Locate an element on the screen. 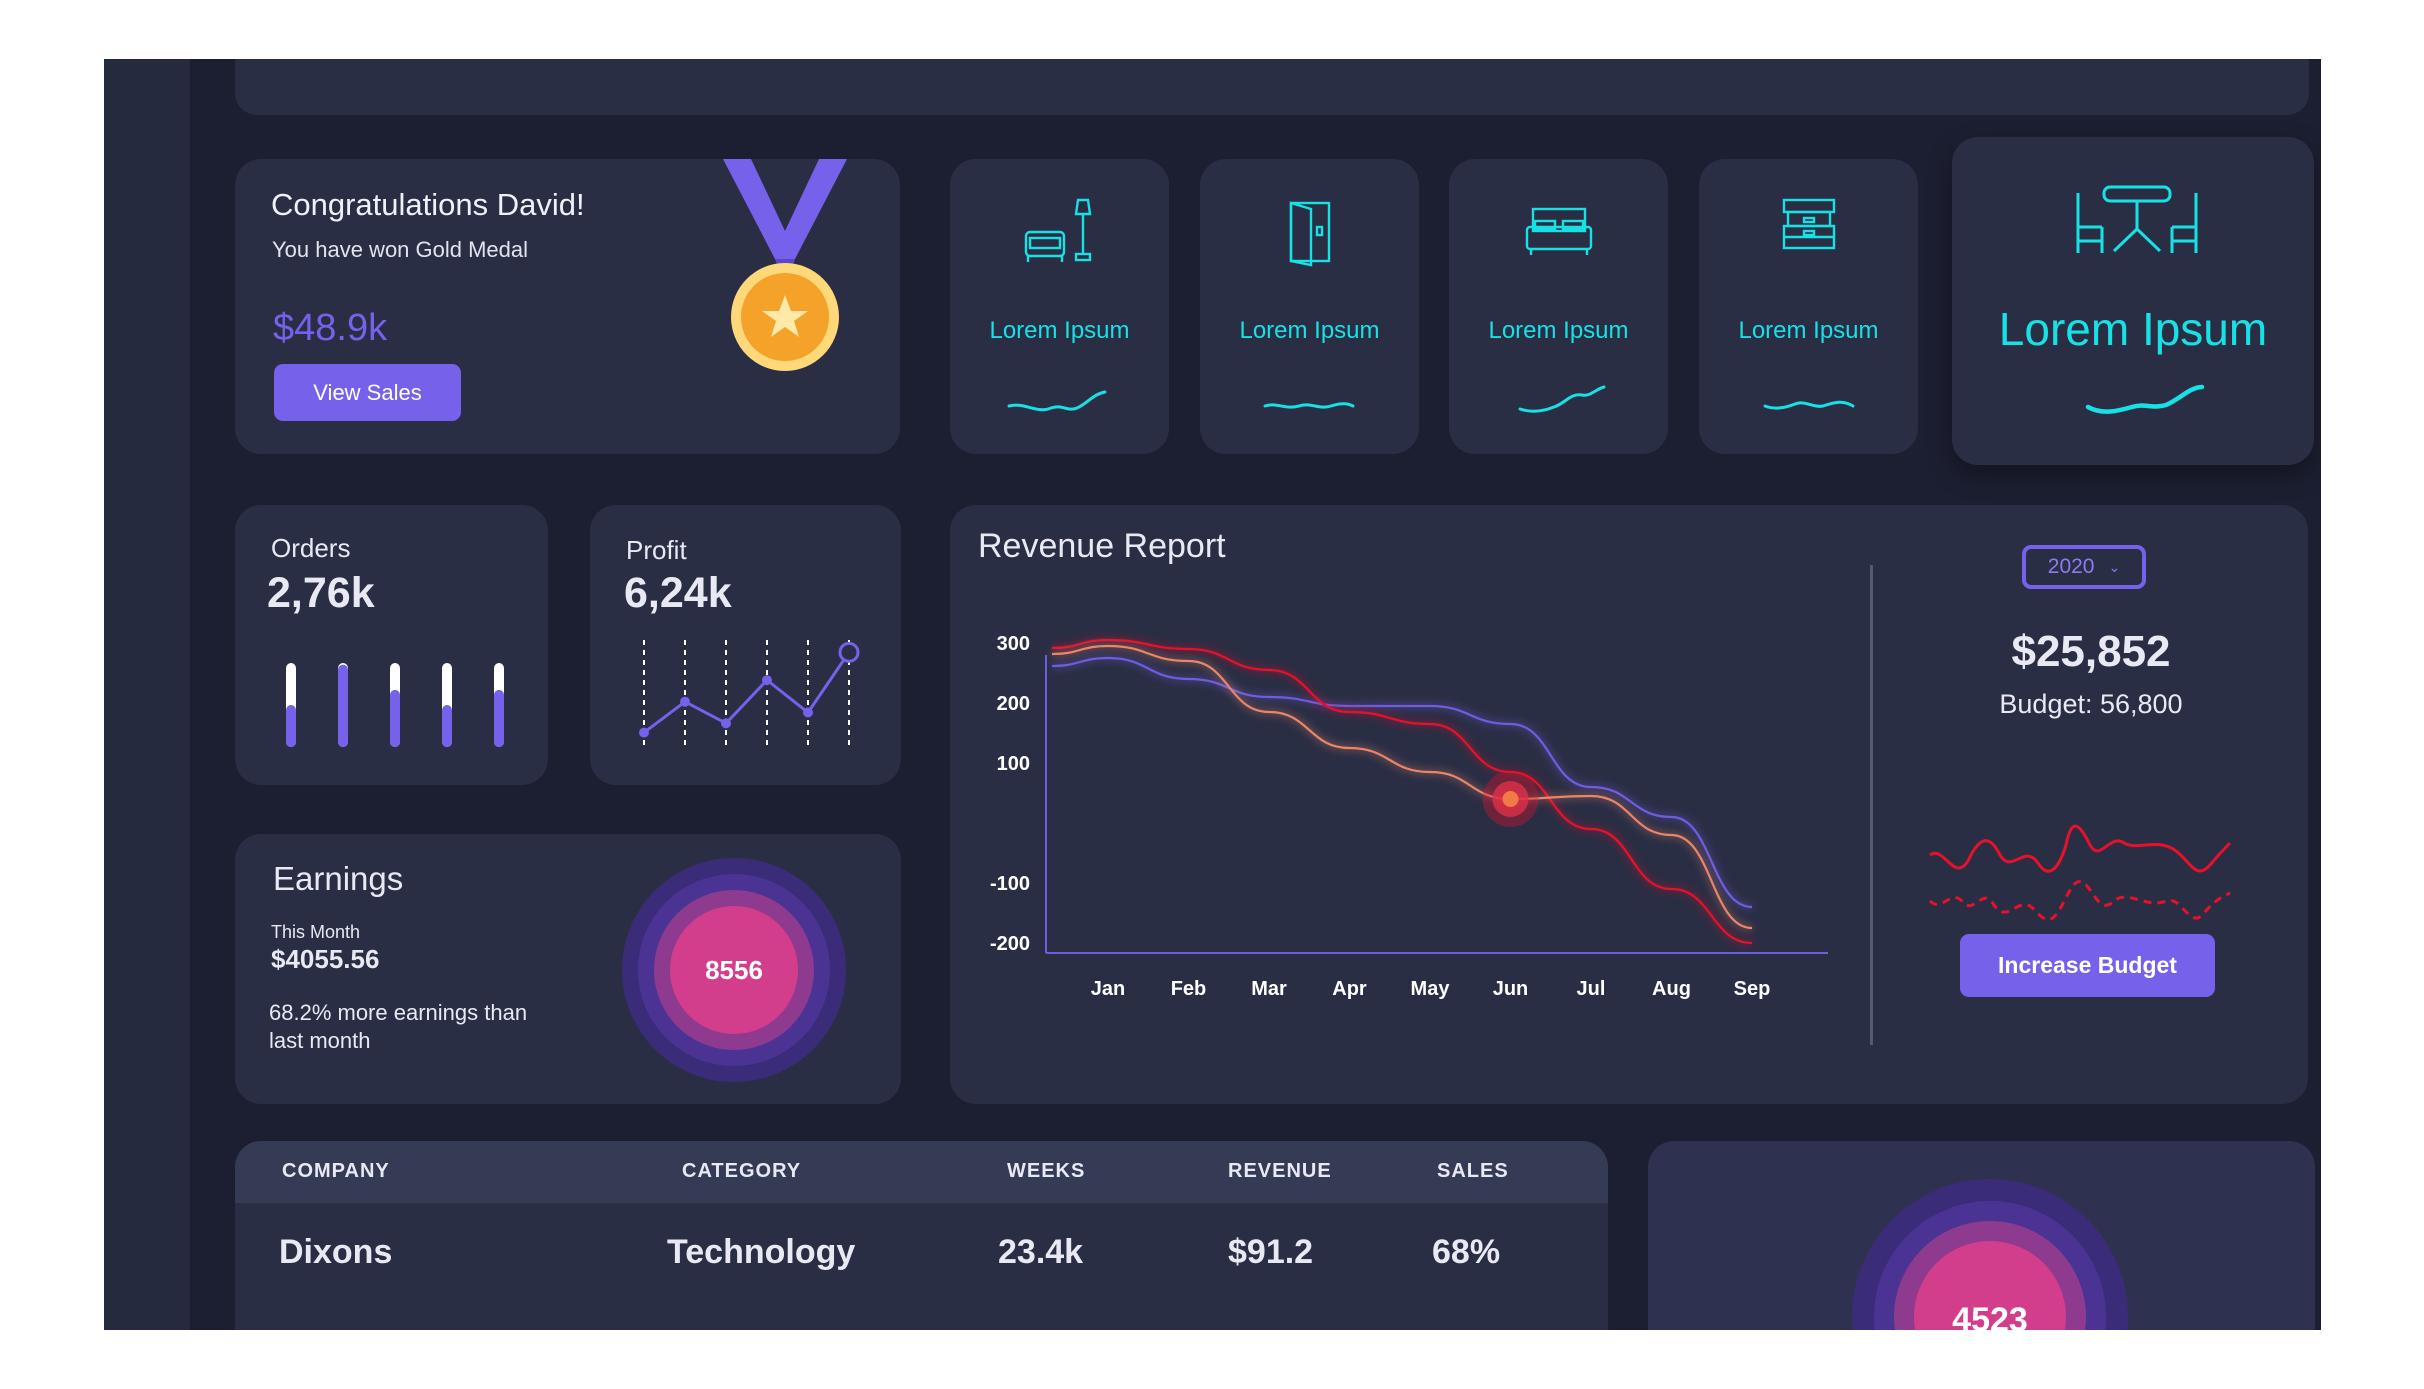 This screenshot has width=2424, height=1389. drawer-icon is located at coordinates (1809, 224).